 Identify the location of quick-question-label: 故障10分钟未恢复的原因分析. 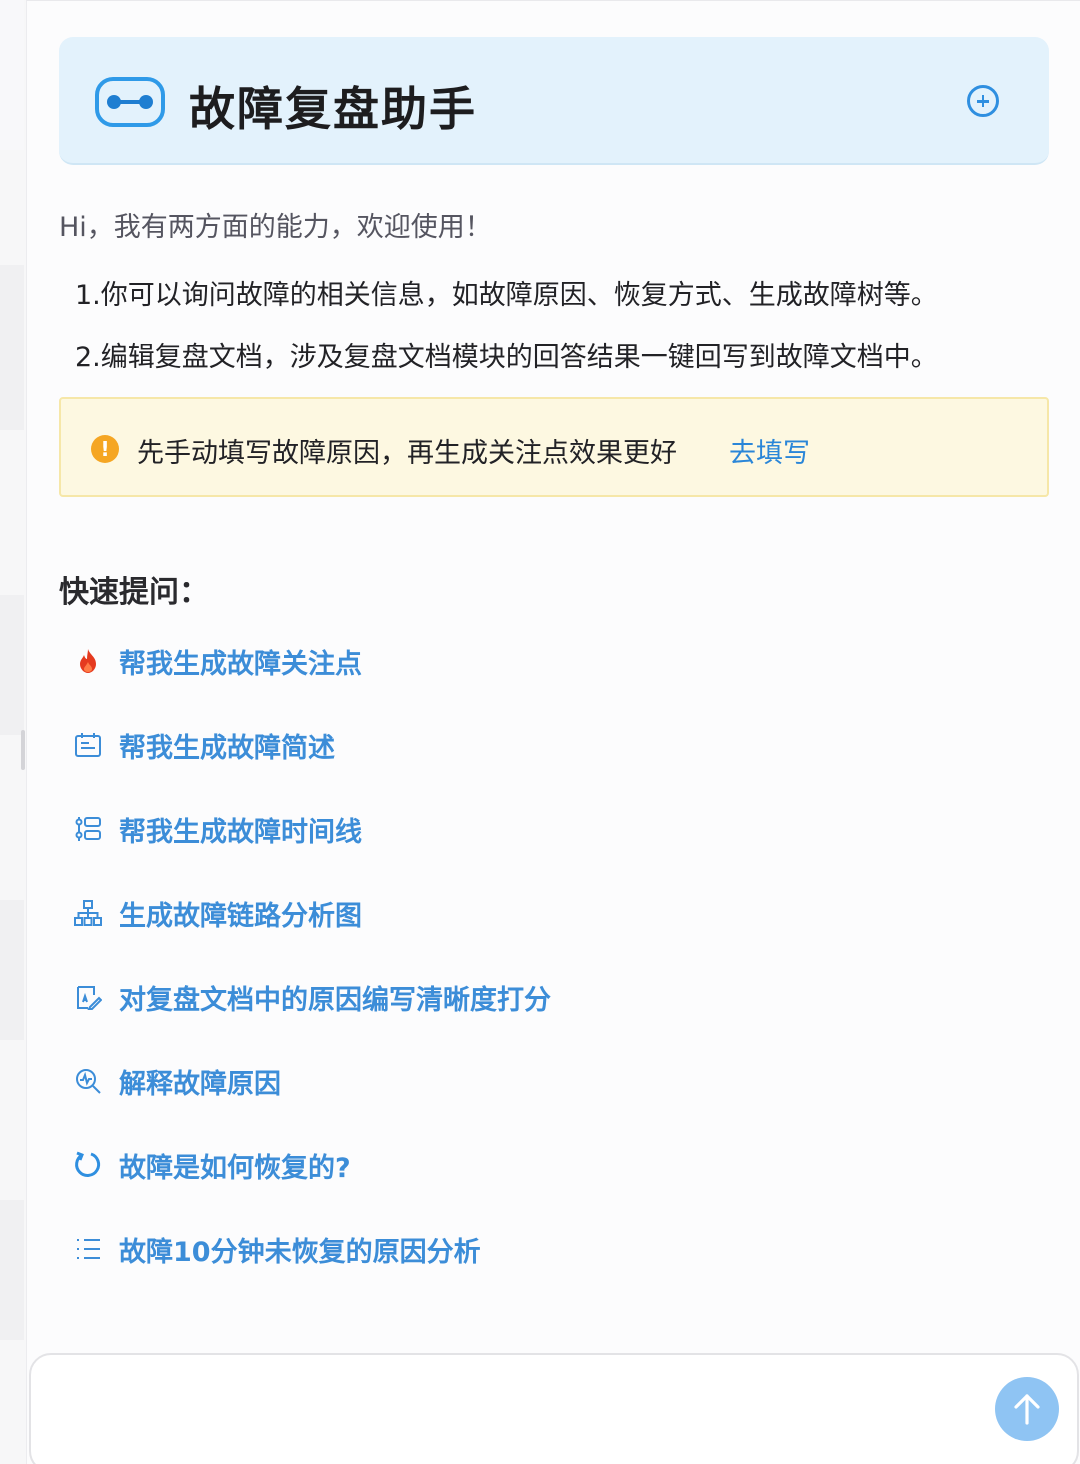
(300, 1252).